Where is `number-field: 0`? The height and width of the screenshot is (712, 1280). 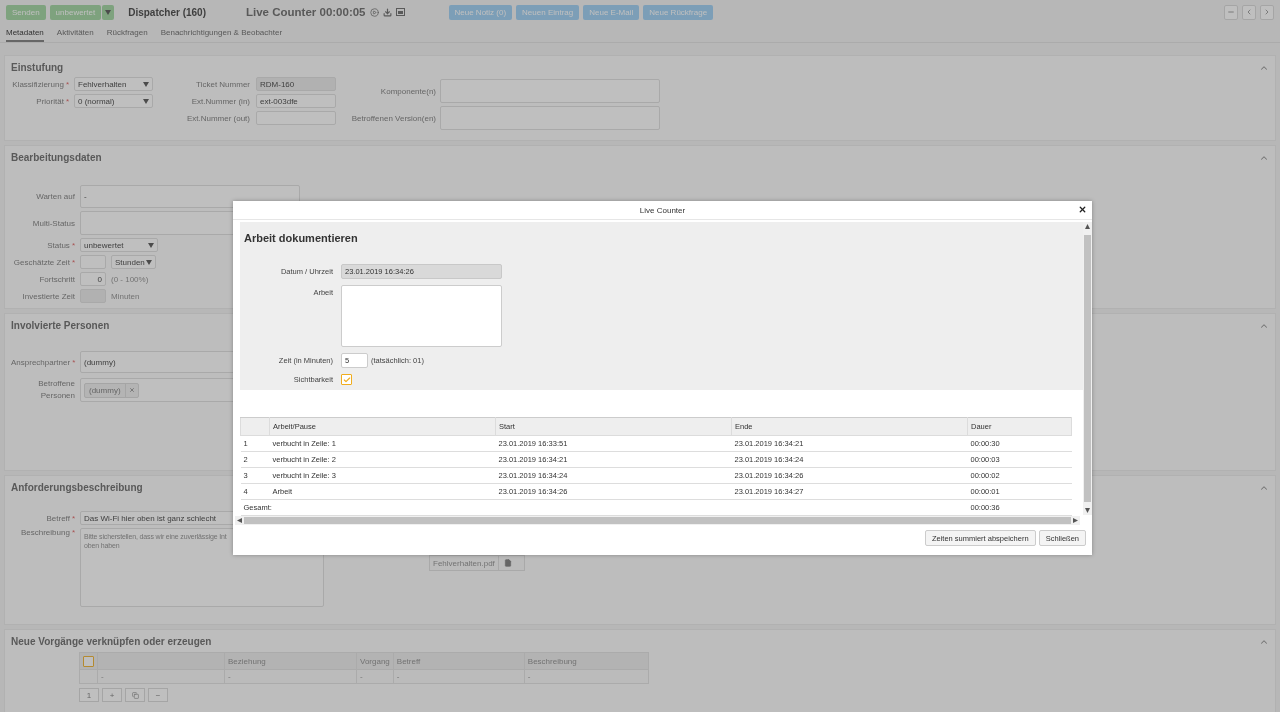
number-field: 0 is located at coordinates (93, 279).